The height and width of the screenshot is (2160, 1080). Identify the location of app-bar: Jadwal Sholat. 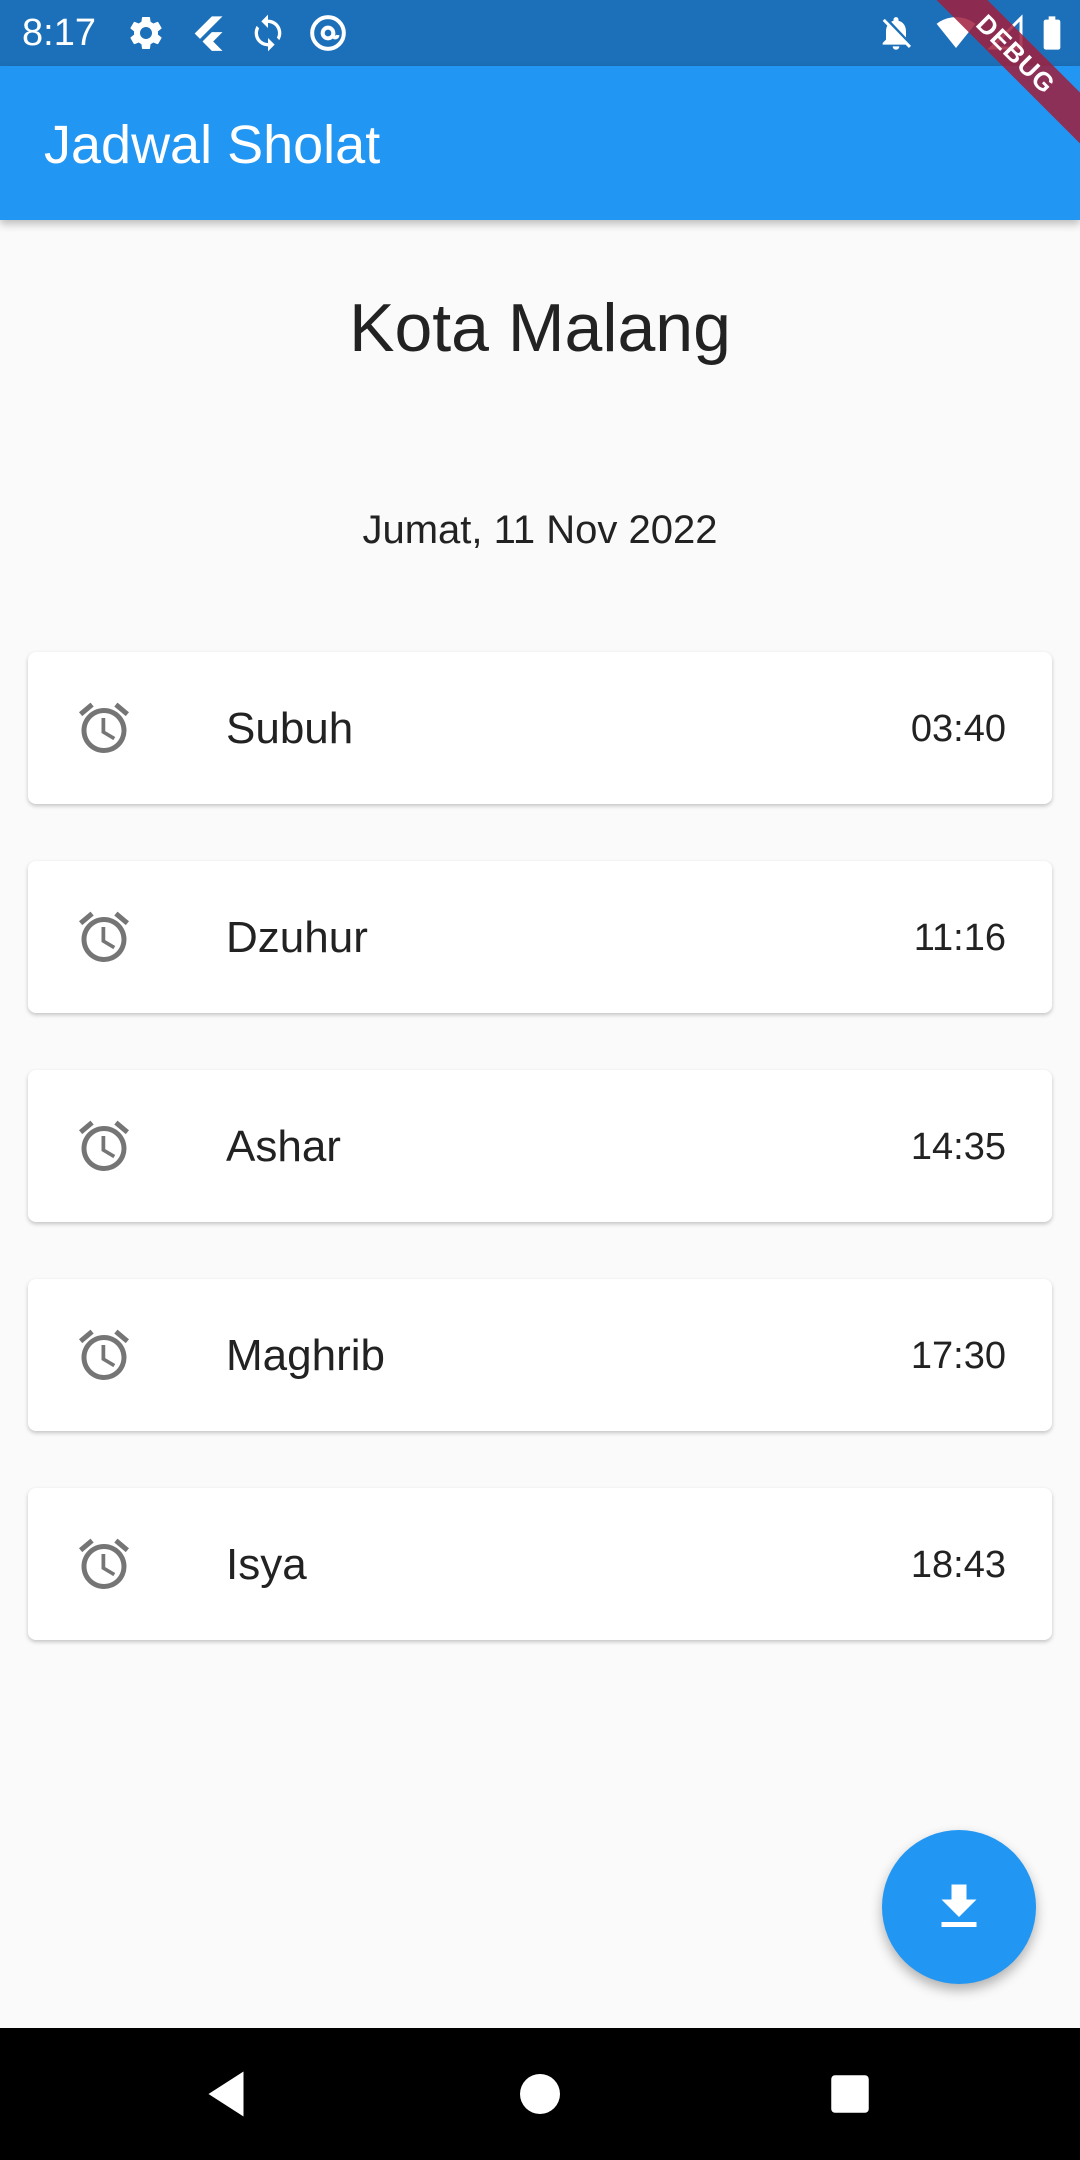
(540, 143).